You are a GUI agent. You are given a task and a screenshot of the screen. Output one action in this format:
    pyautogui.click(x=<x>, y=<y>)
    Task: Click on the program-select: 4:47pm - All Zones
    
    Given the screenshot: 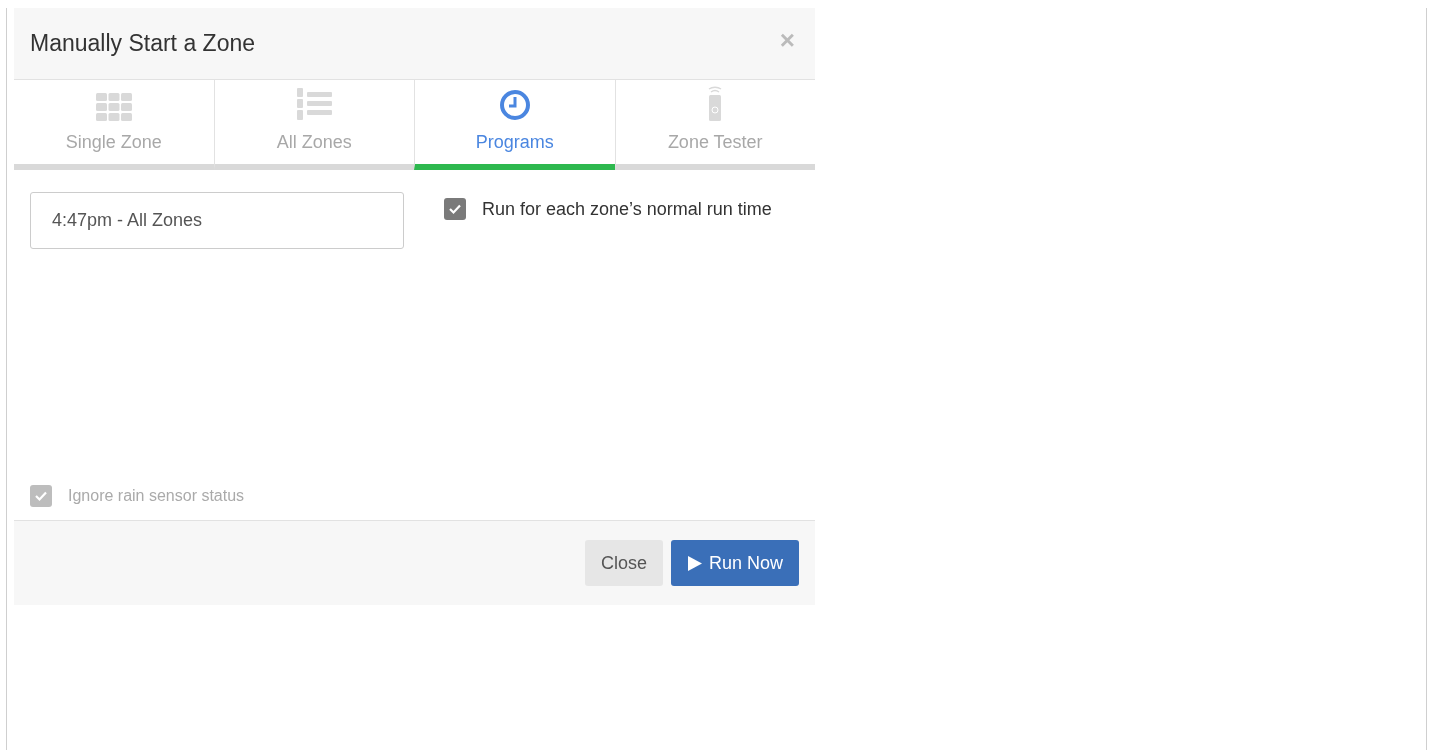 What is the action you would take?
    pyautogui.click(x=217, y=220)
    